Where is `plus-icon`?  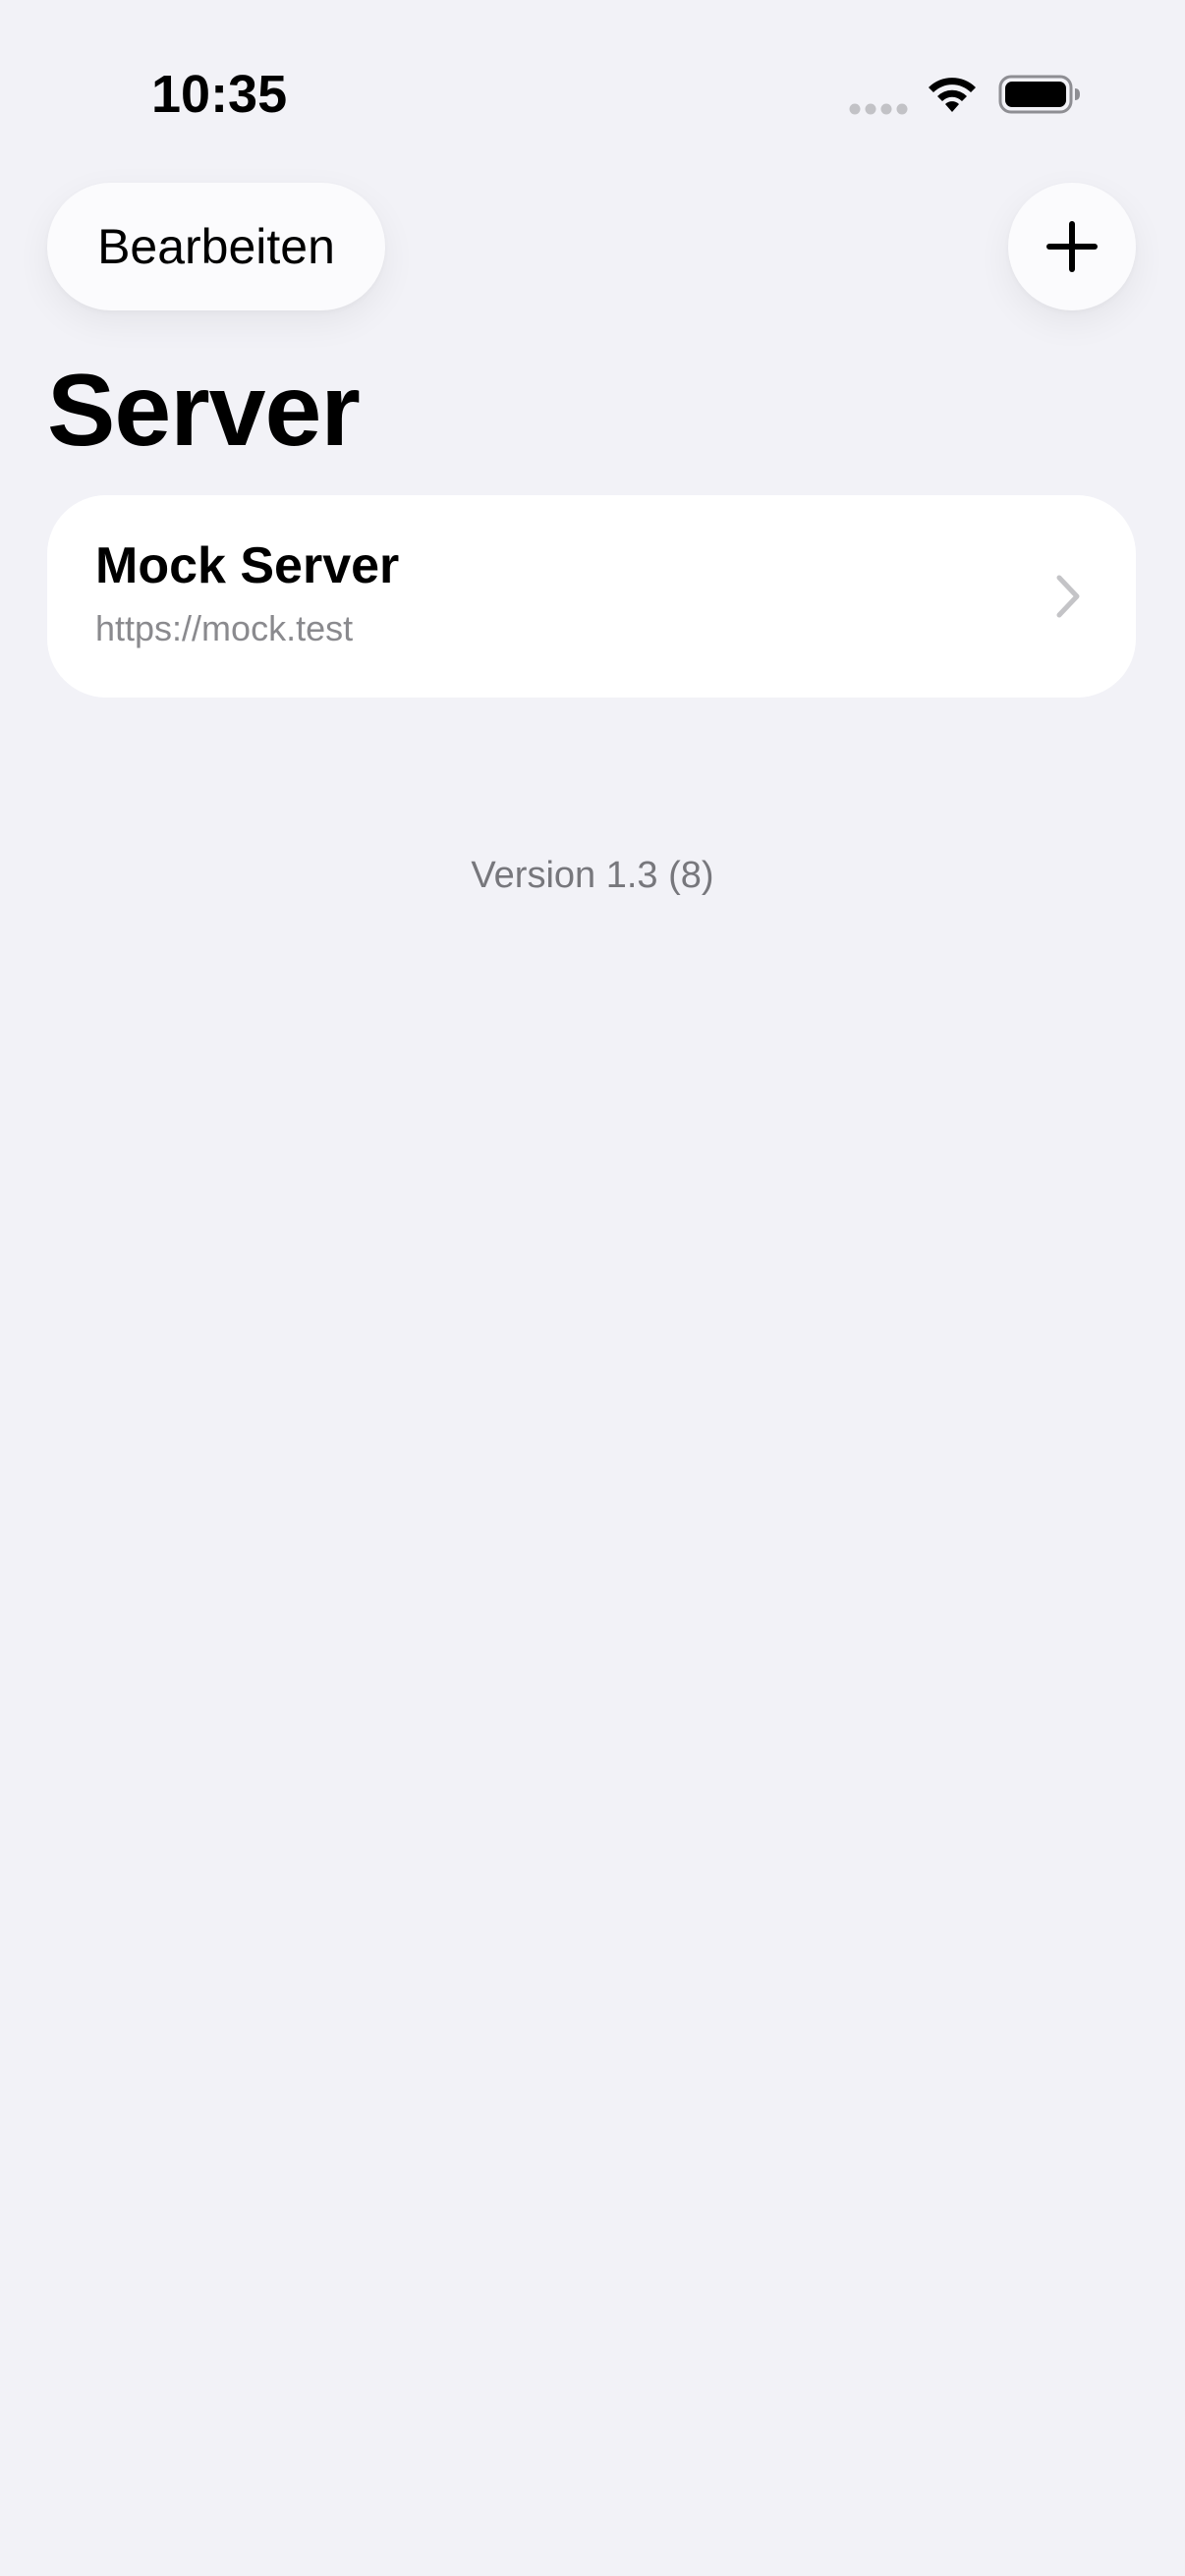
plus-icon is located at coordinates (1072, 246).